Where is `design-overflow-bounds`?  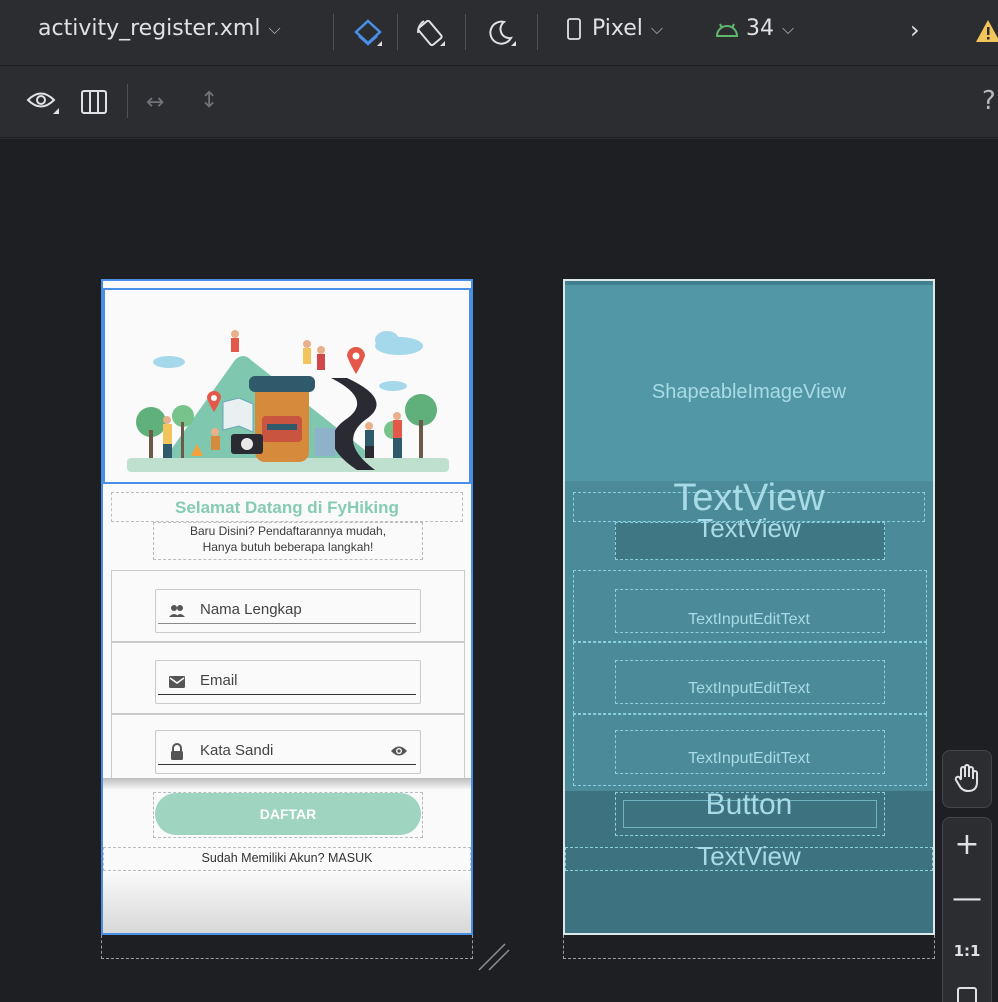
design-overflow-bounds is located at coordinates (287, 947).